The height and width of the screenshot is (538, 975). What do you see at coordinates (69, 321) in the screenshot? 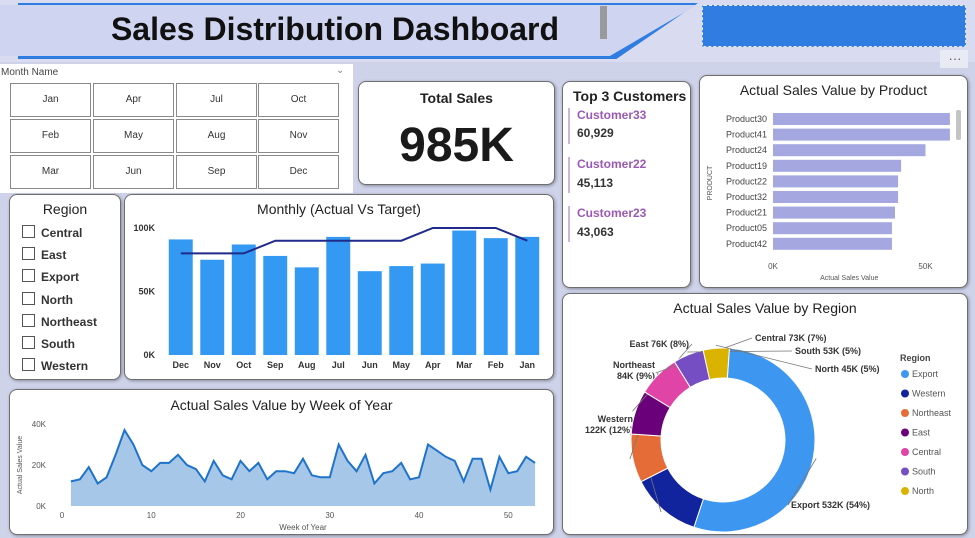
I see `region-item-label: Northeast` at bounding box center [69, 321].